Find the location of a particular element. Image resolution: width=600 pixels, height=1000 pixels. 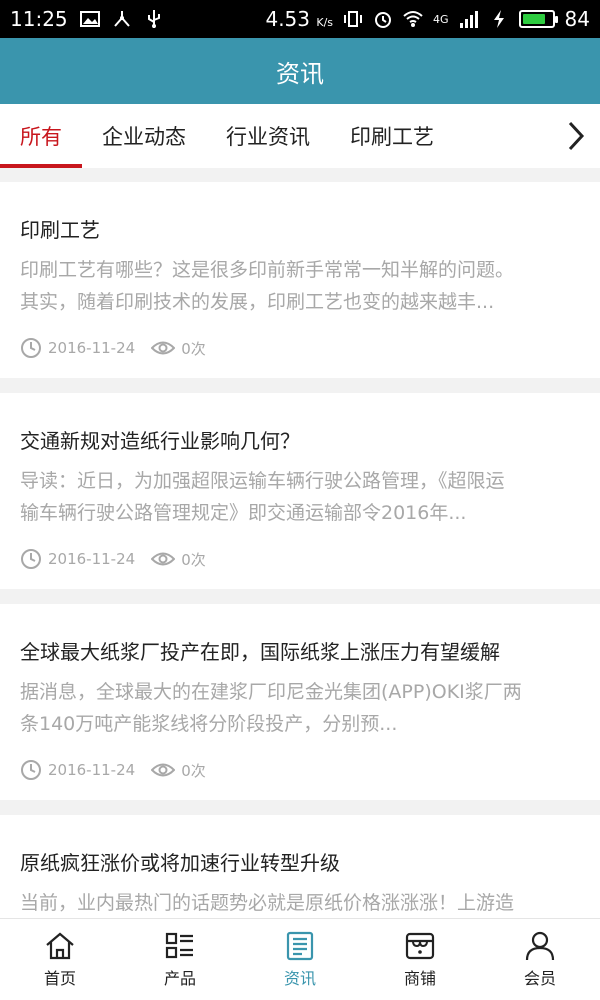

share-icon is located at coordinates (121, 19).